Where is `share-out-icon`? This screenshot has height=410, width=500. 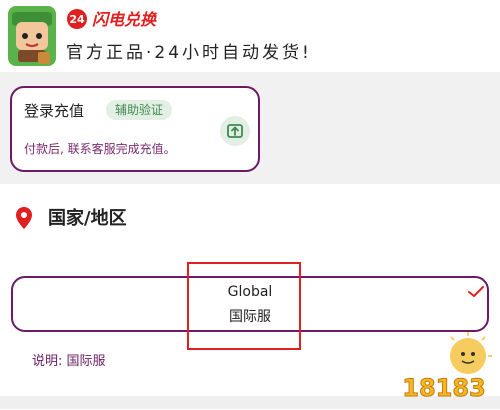
share-out-icon is located at coordinates (235, 131).